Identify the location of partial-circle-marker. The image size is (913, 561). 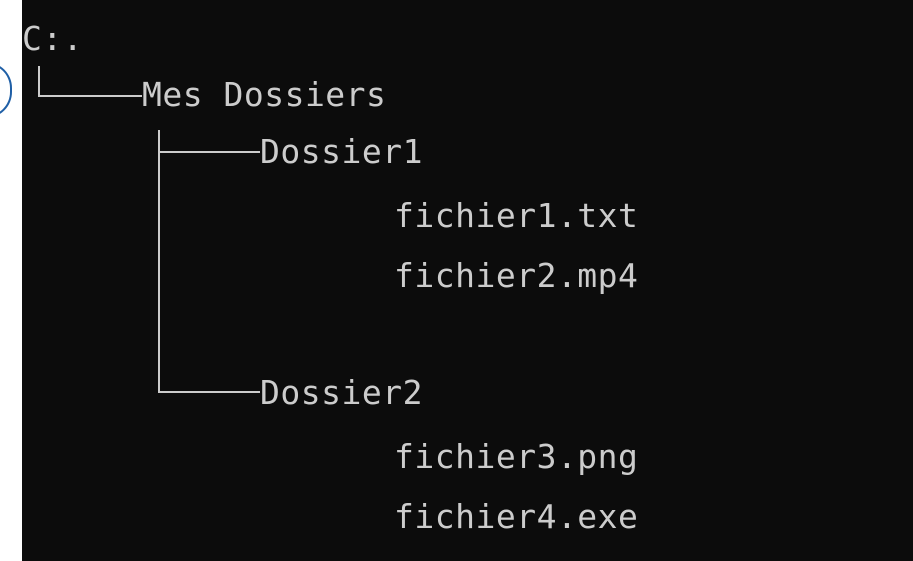
(6, 90).